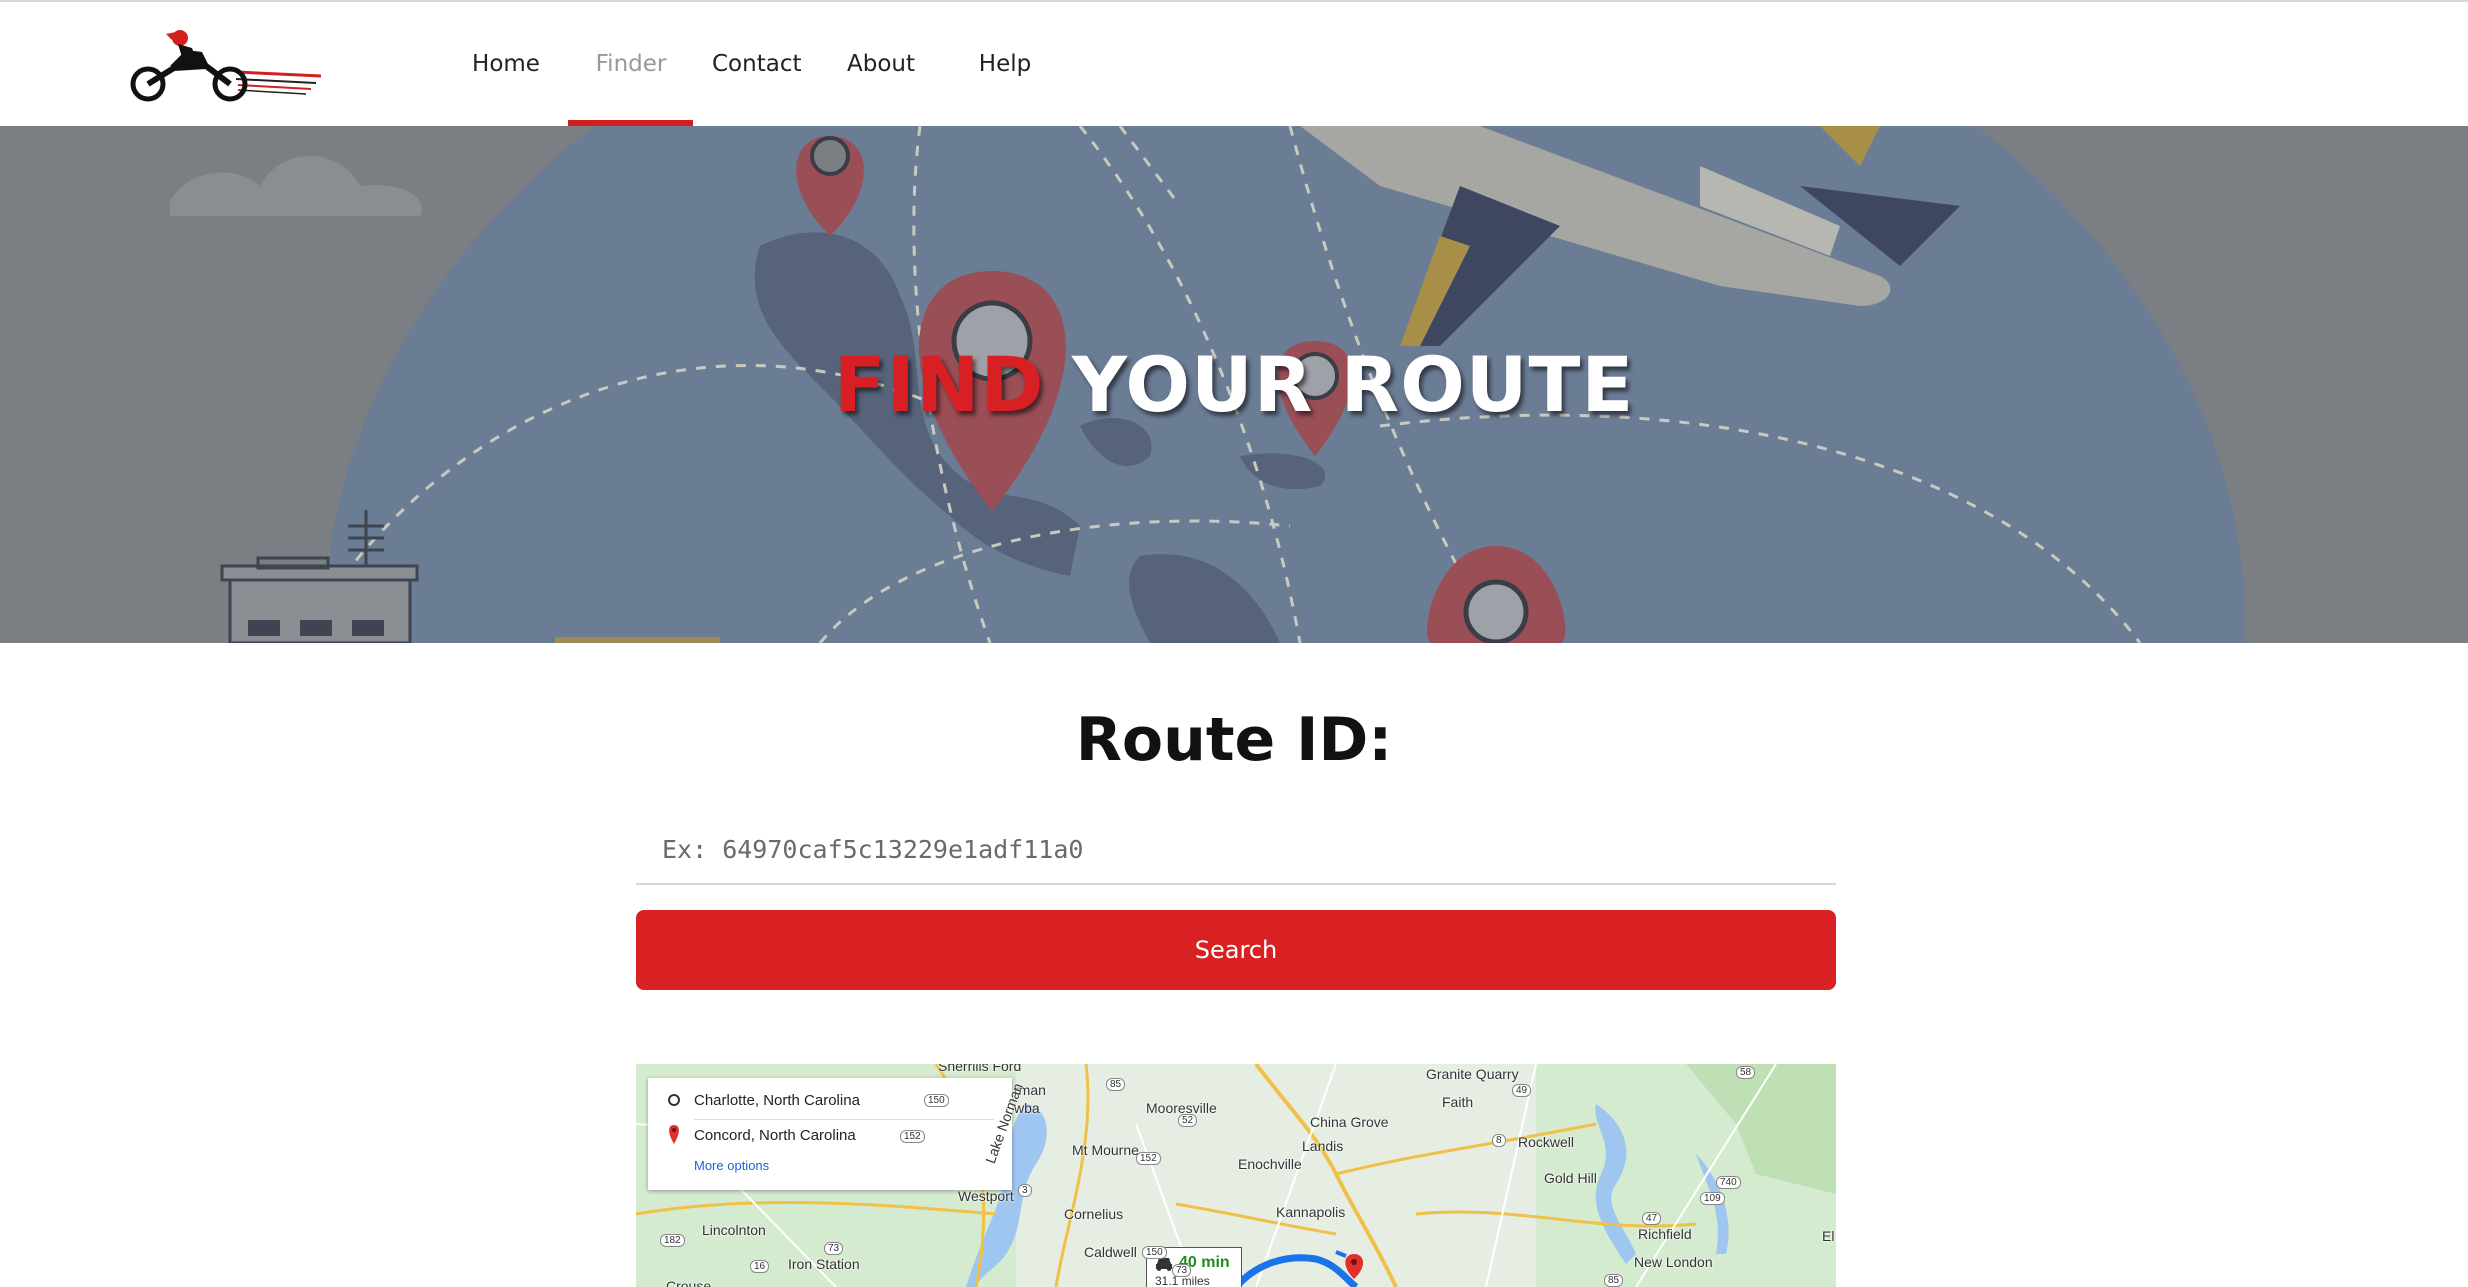 The height and width of the screenshot is (1287, 2468). Describe the element at coordinates (1458, 1102) in the screenshot. I see `map-label: Faith` at that location.